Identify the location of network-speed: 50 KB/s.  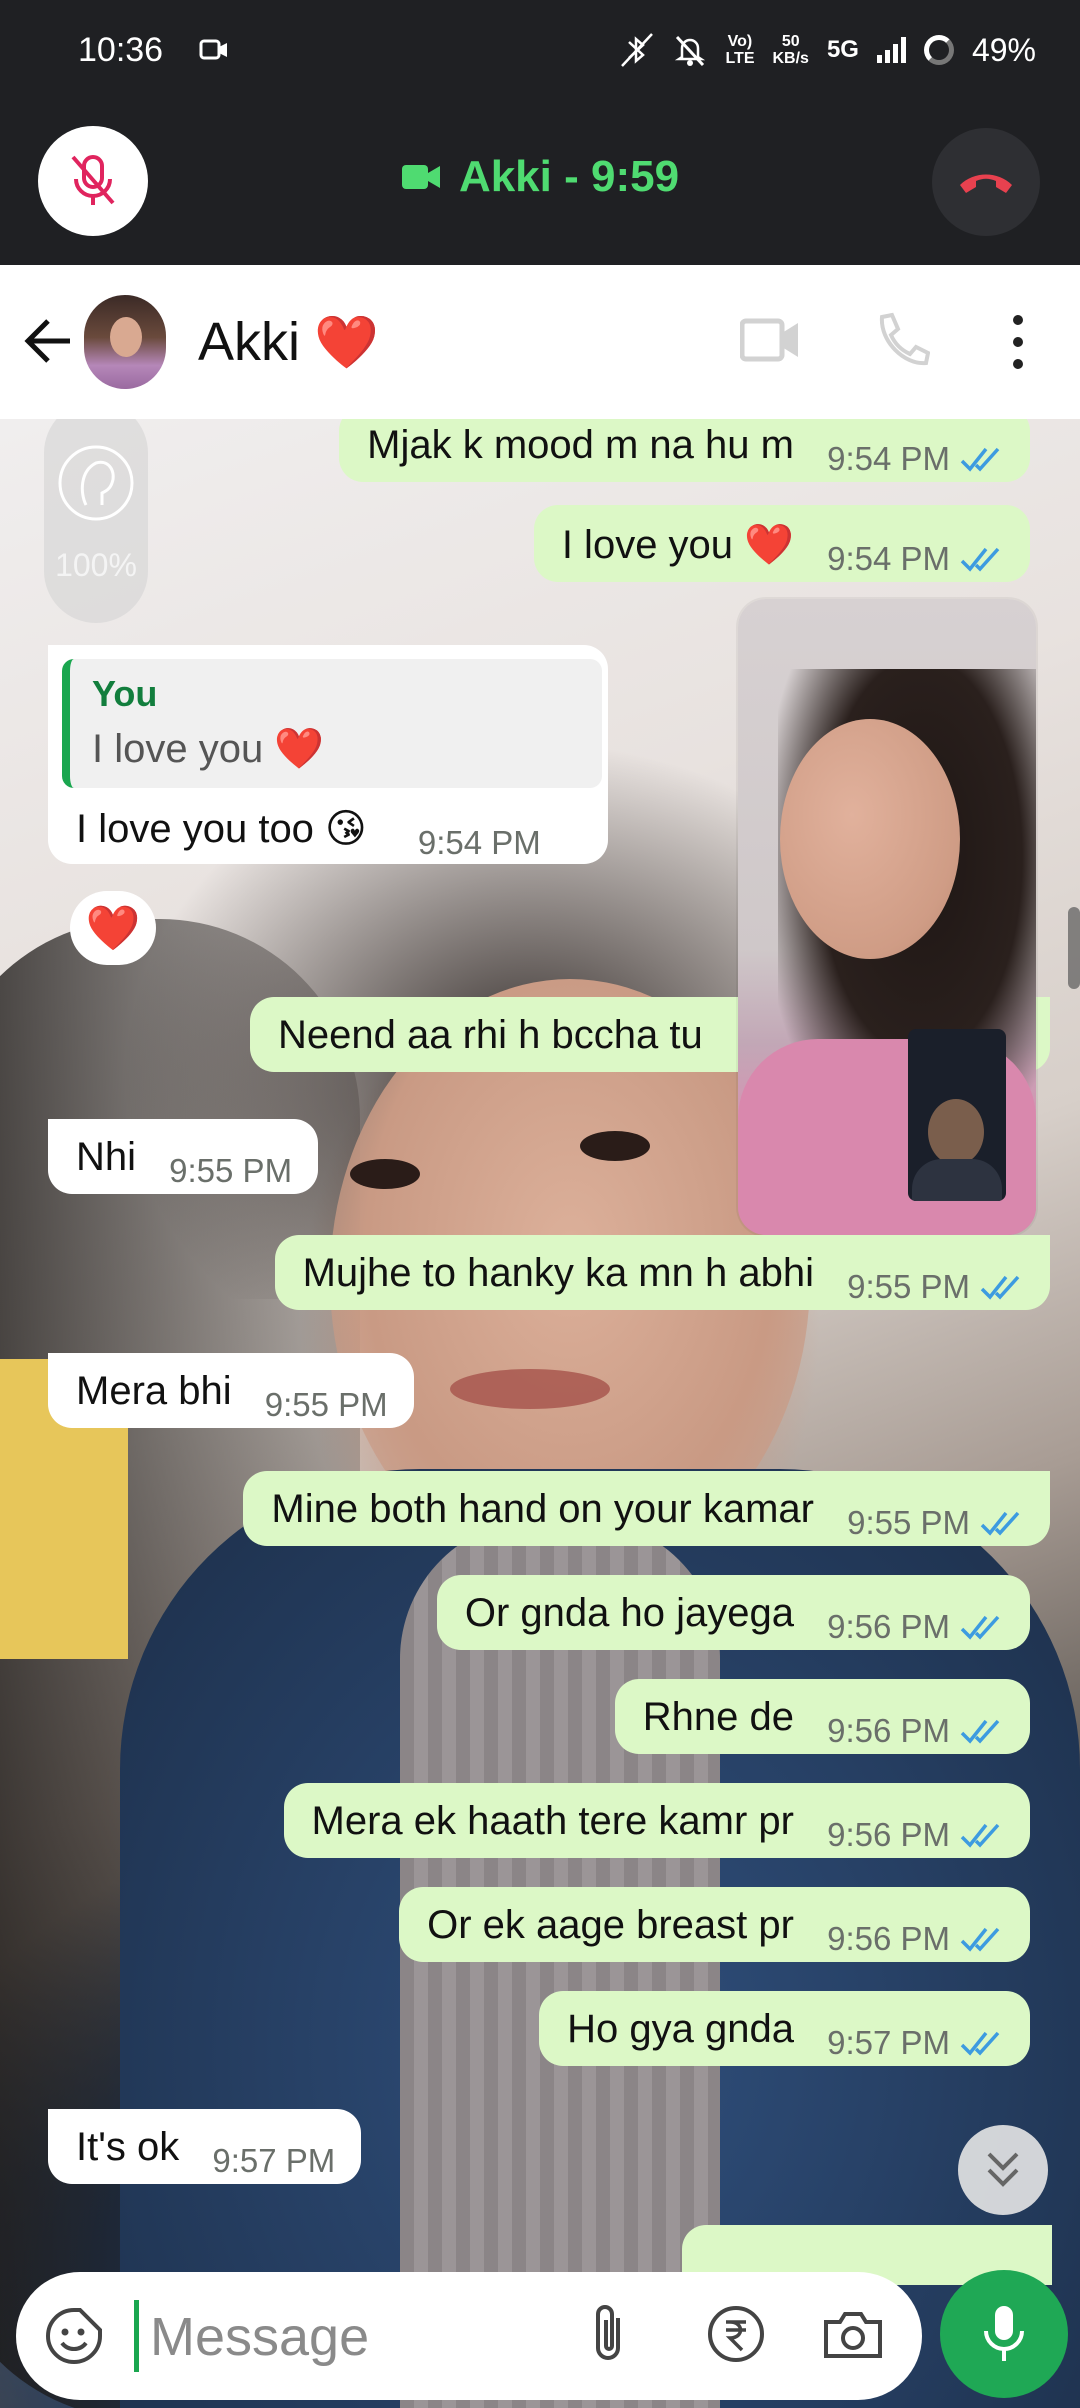
(790, 50).